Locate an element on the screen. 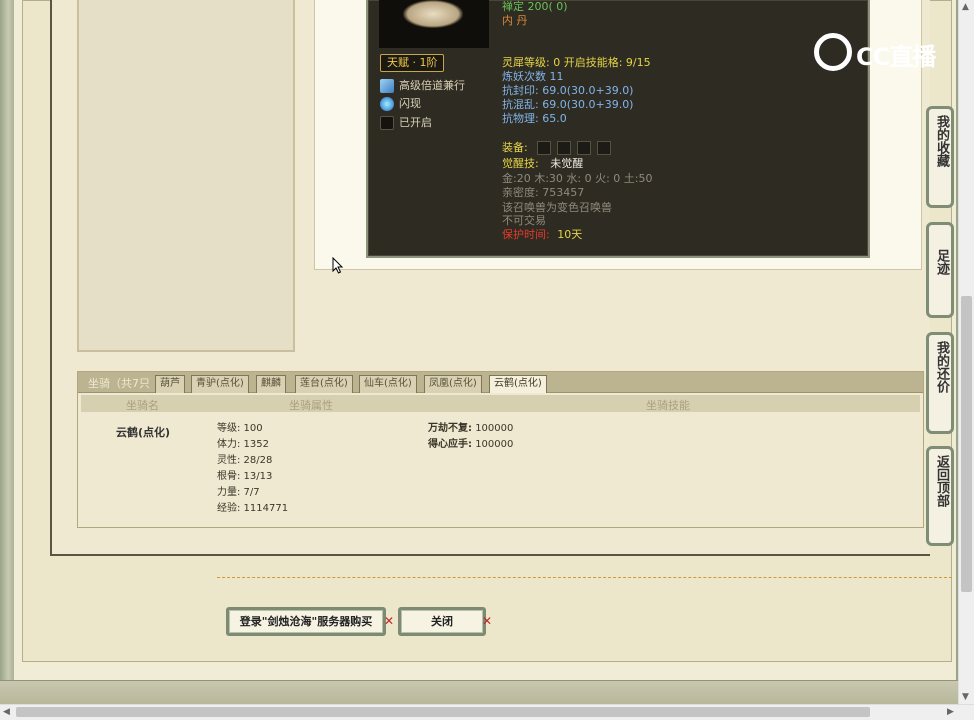  mount-stat: 灵性: 28/28 is located at coordinates (245, 460).